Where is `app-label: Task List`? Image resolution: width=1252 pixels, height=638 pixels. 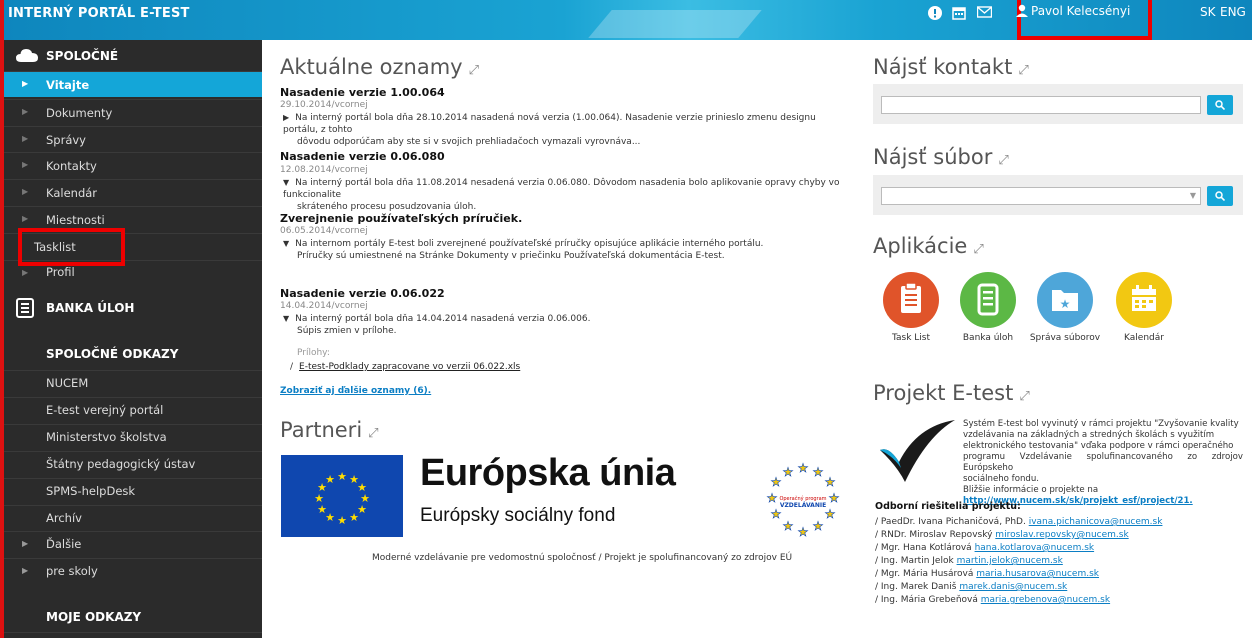
app-label: Task List is located at coordinates (911, 338).